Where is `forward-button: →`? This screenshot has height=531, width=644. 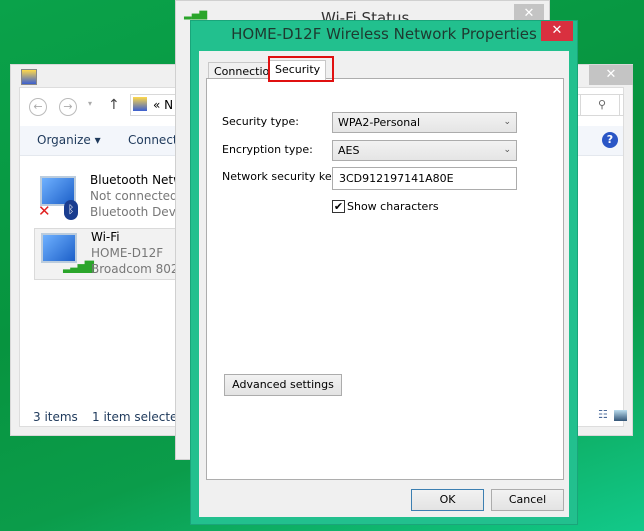
forward-button: → is located at coordinates (68, 107).